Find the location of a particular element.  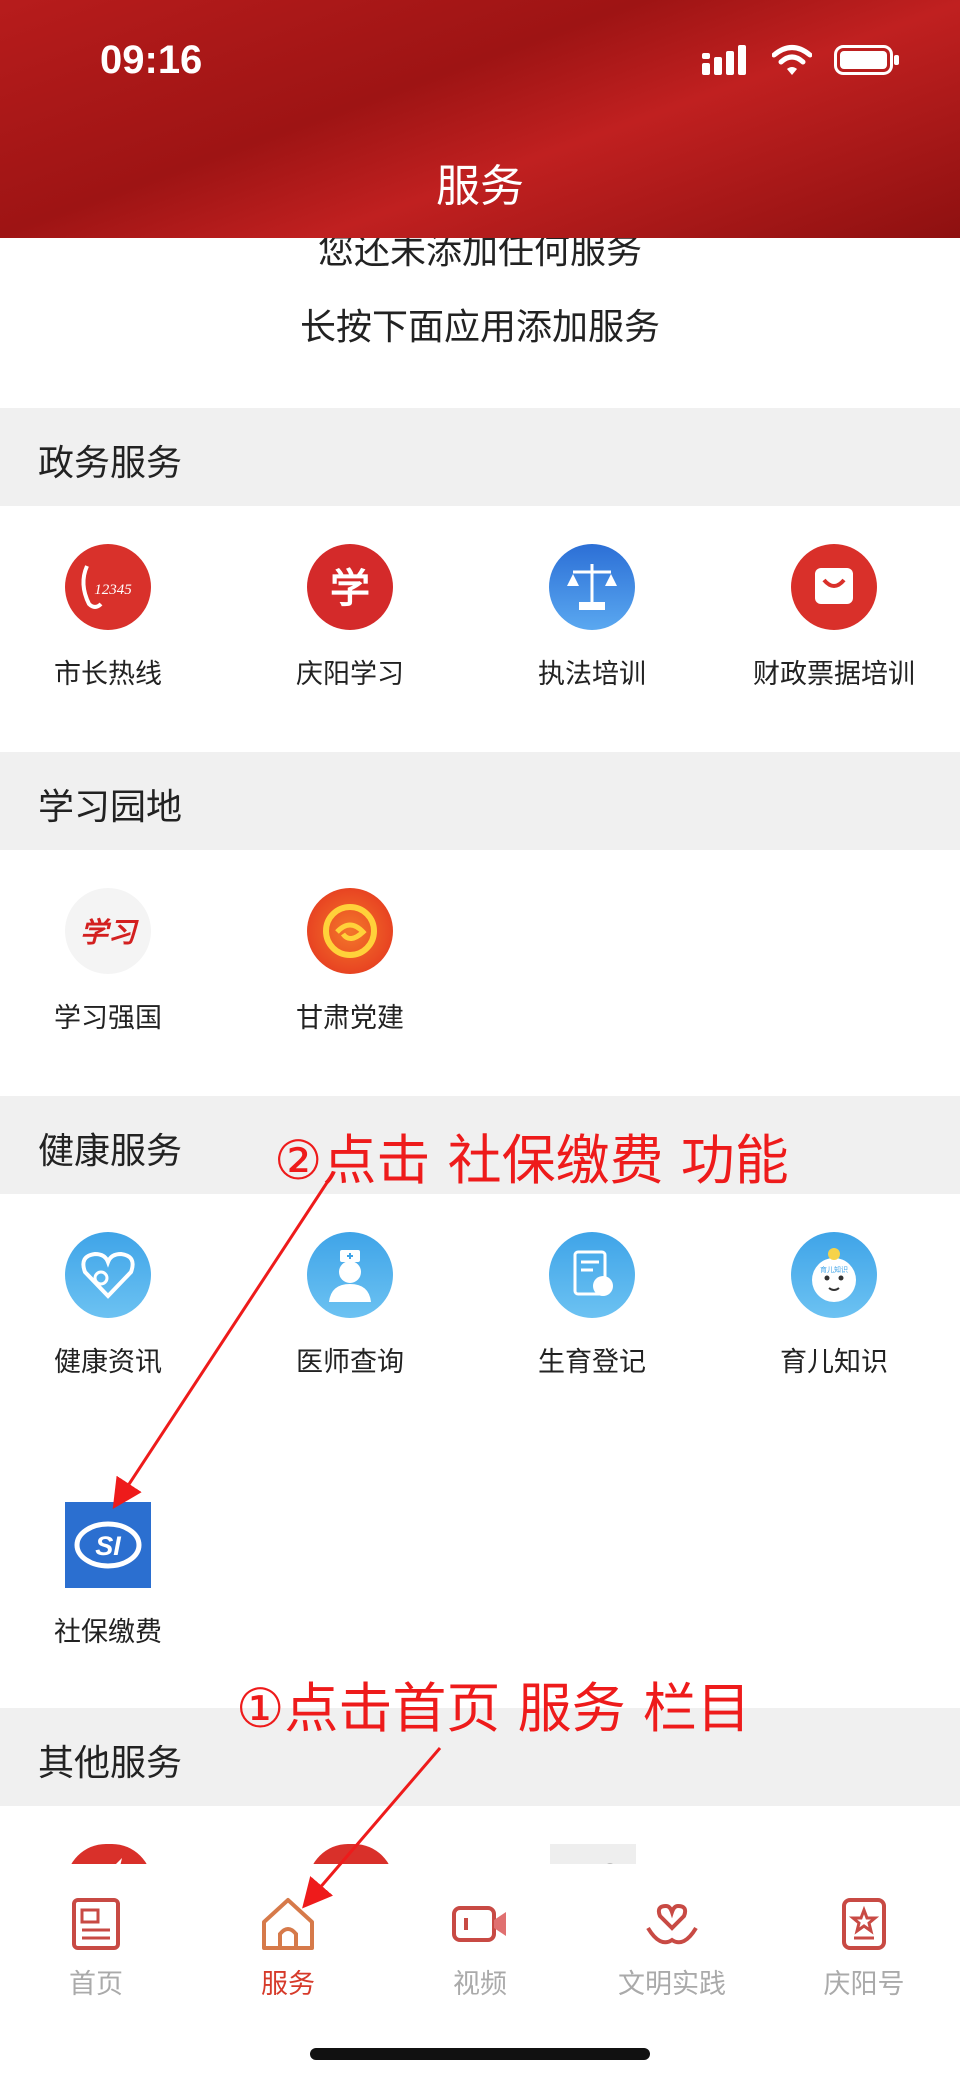

service-item-mayor-hotline: 12345 市长热线 is located at coordinates (114, 617).